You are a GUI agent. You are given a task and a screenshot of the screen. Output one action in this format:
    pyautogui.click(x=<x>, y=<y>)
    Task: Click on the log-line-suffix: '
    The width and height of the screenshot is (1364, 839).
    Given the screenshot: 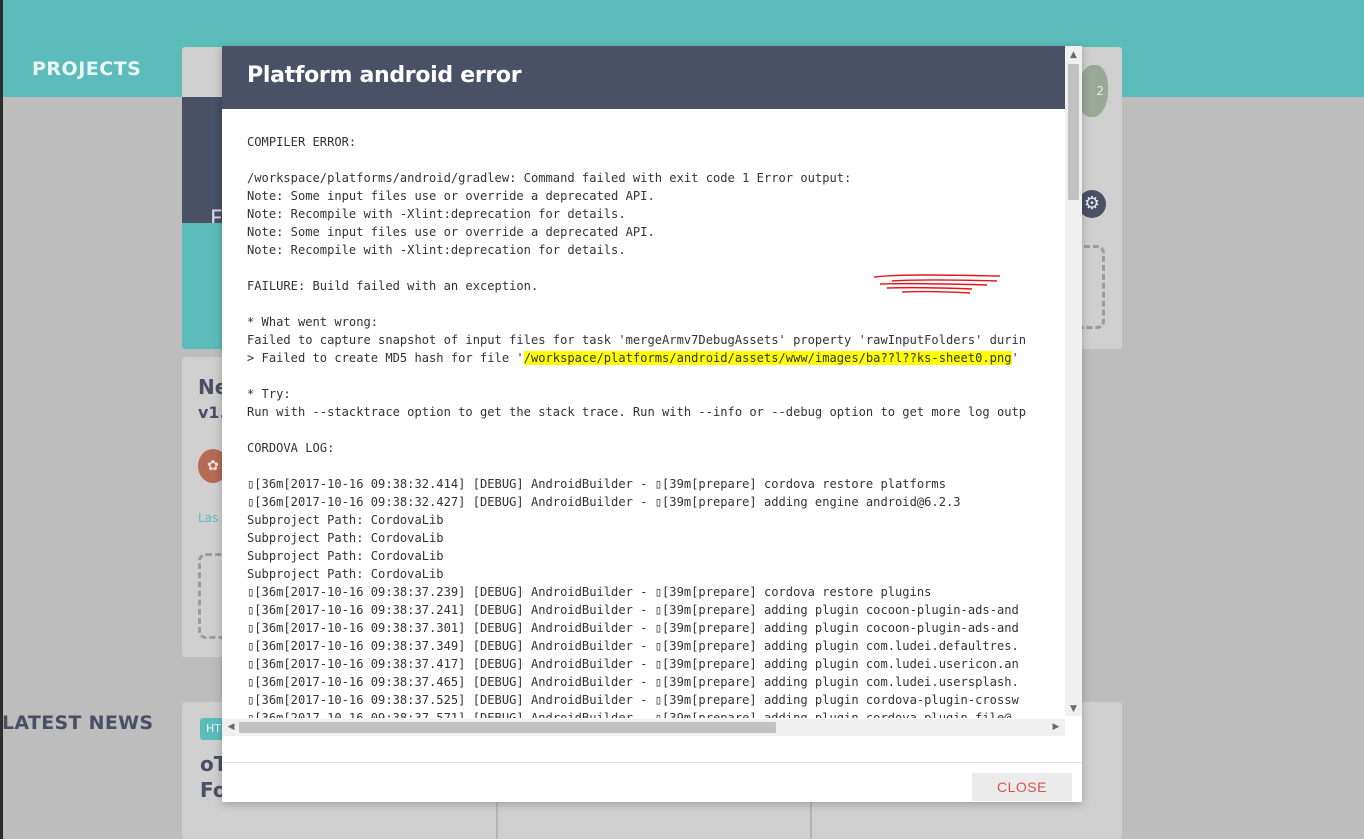 What is the action you would take?
    pyautogui.click(x=1015, y=358)
    